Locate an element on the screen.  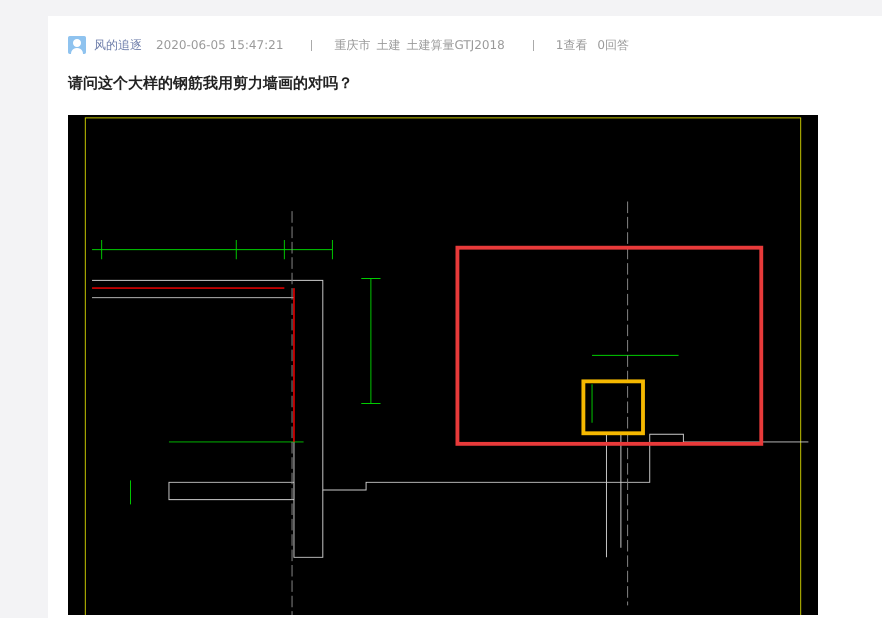
tag-text: 重庆市 is located at coordinates (352, 45).